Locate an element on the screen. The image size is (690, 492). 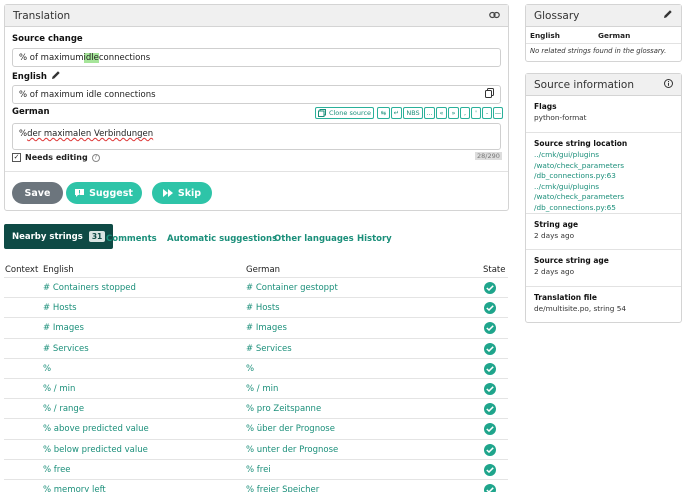
glossary-col-english: English is located at coordinates (545, 35).